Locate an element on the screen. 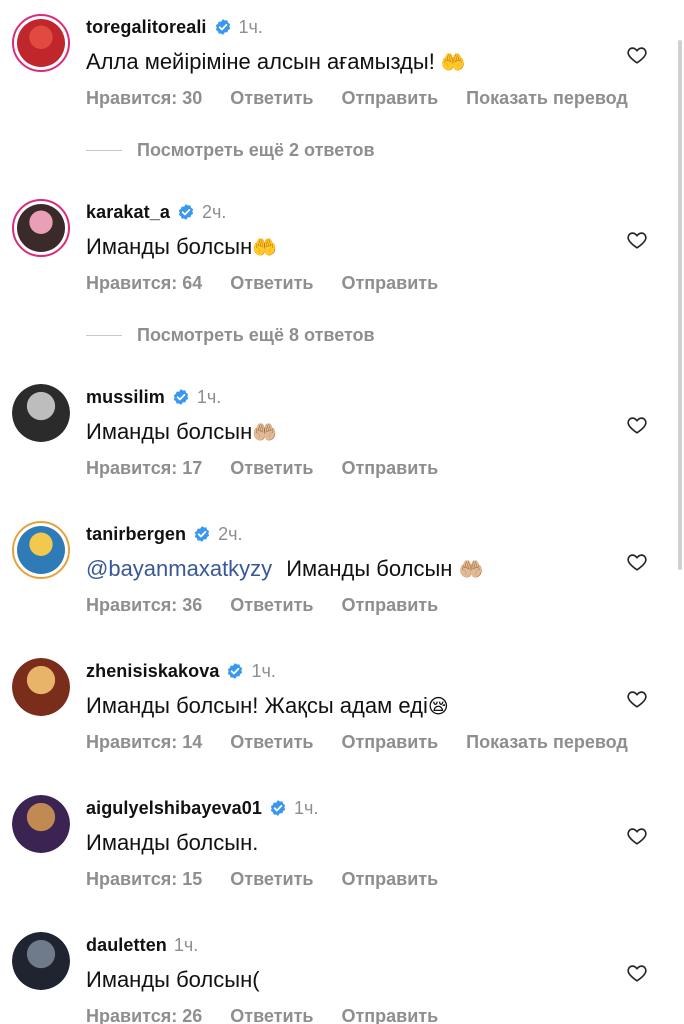 The image size is (684, 1024). comment-text: @bayanmaxatkyzy Иманды болсын 🤲🏼 is located at coordinates (284, 569).